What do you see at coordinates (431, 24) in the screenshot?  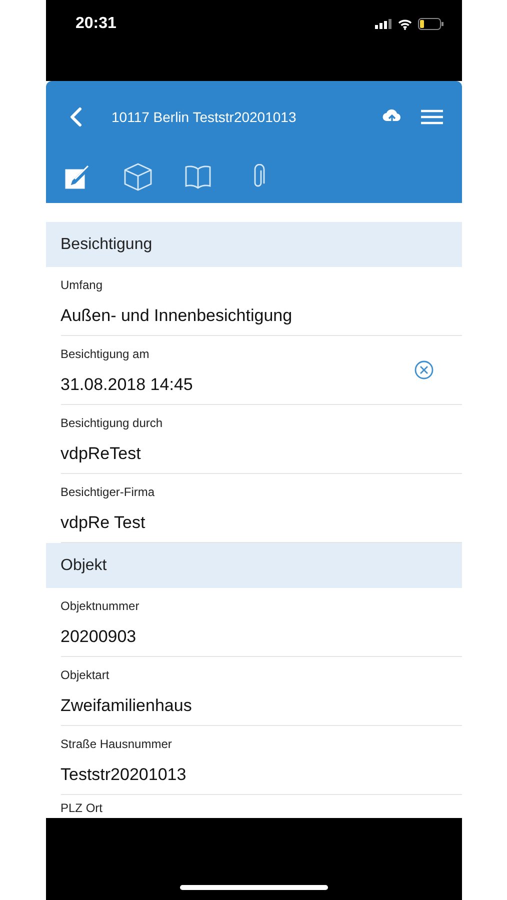 I see `battery-icon` at bounding box center [431, 24].